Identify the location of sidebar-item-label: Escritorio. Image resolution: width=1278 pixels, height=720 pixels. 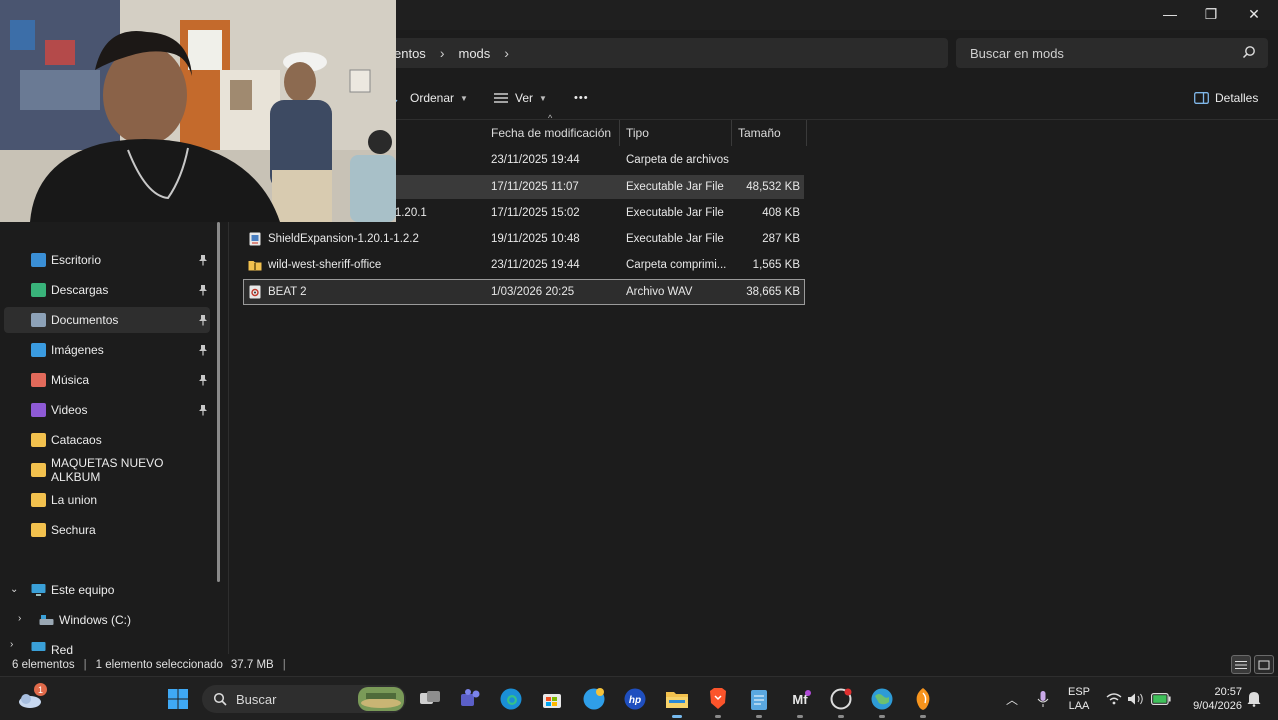
(76, 260).